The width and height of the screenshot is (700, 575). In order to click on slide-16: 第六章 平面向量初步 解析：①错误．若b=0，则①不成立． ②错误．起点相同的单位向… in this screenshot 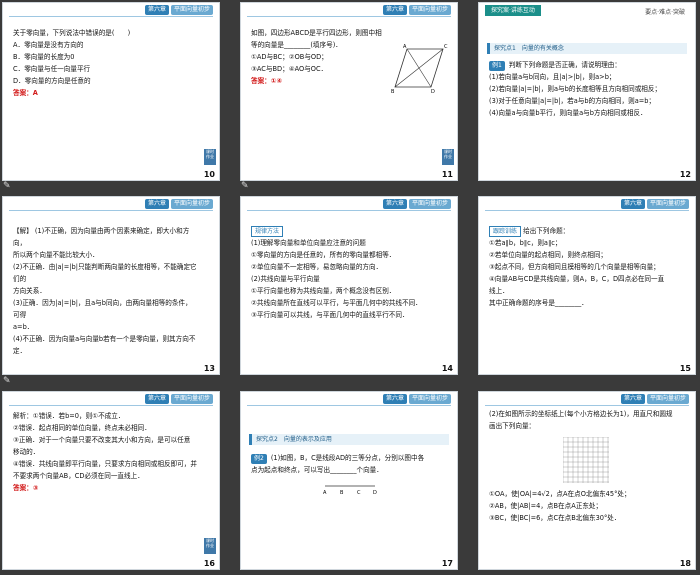, I will do `click(111, 480)`.